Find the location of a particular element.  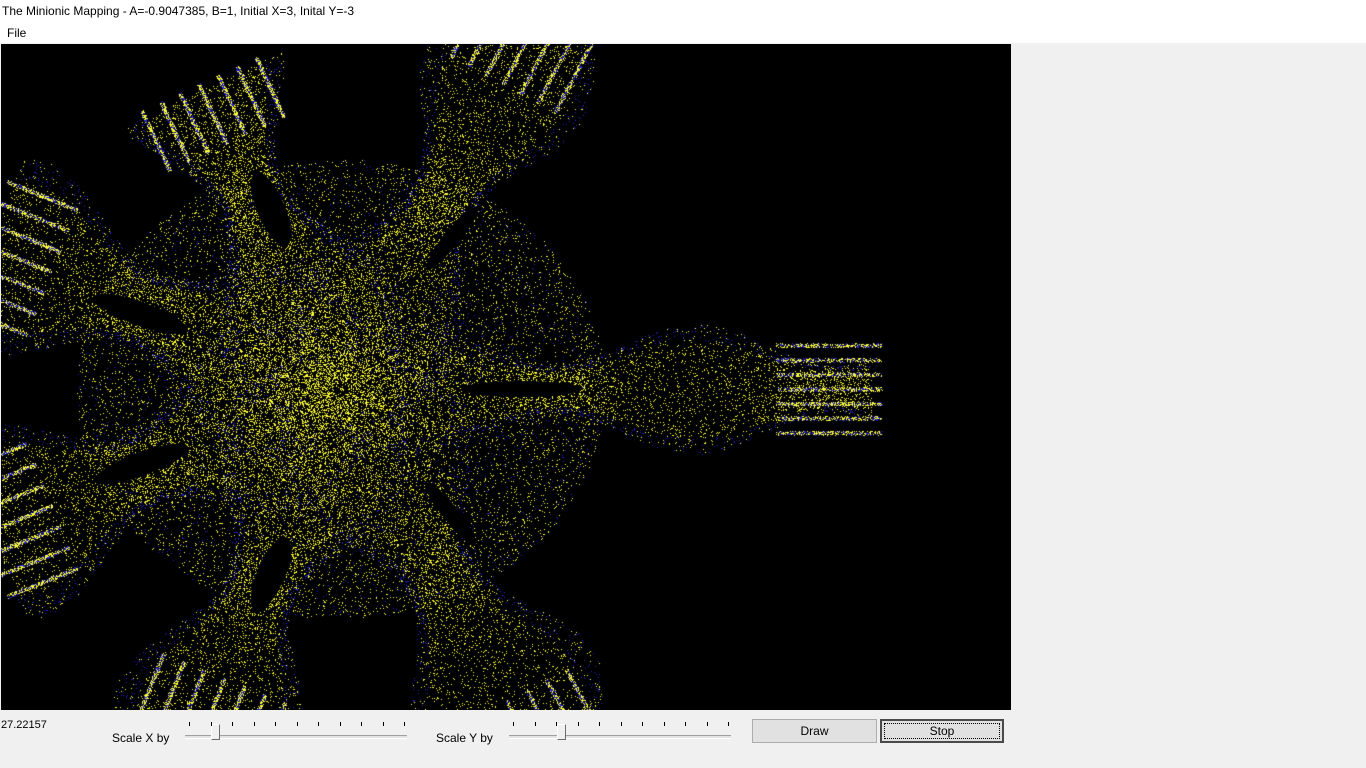

focus-ring is located at coordinates (942, 731).